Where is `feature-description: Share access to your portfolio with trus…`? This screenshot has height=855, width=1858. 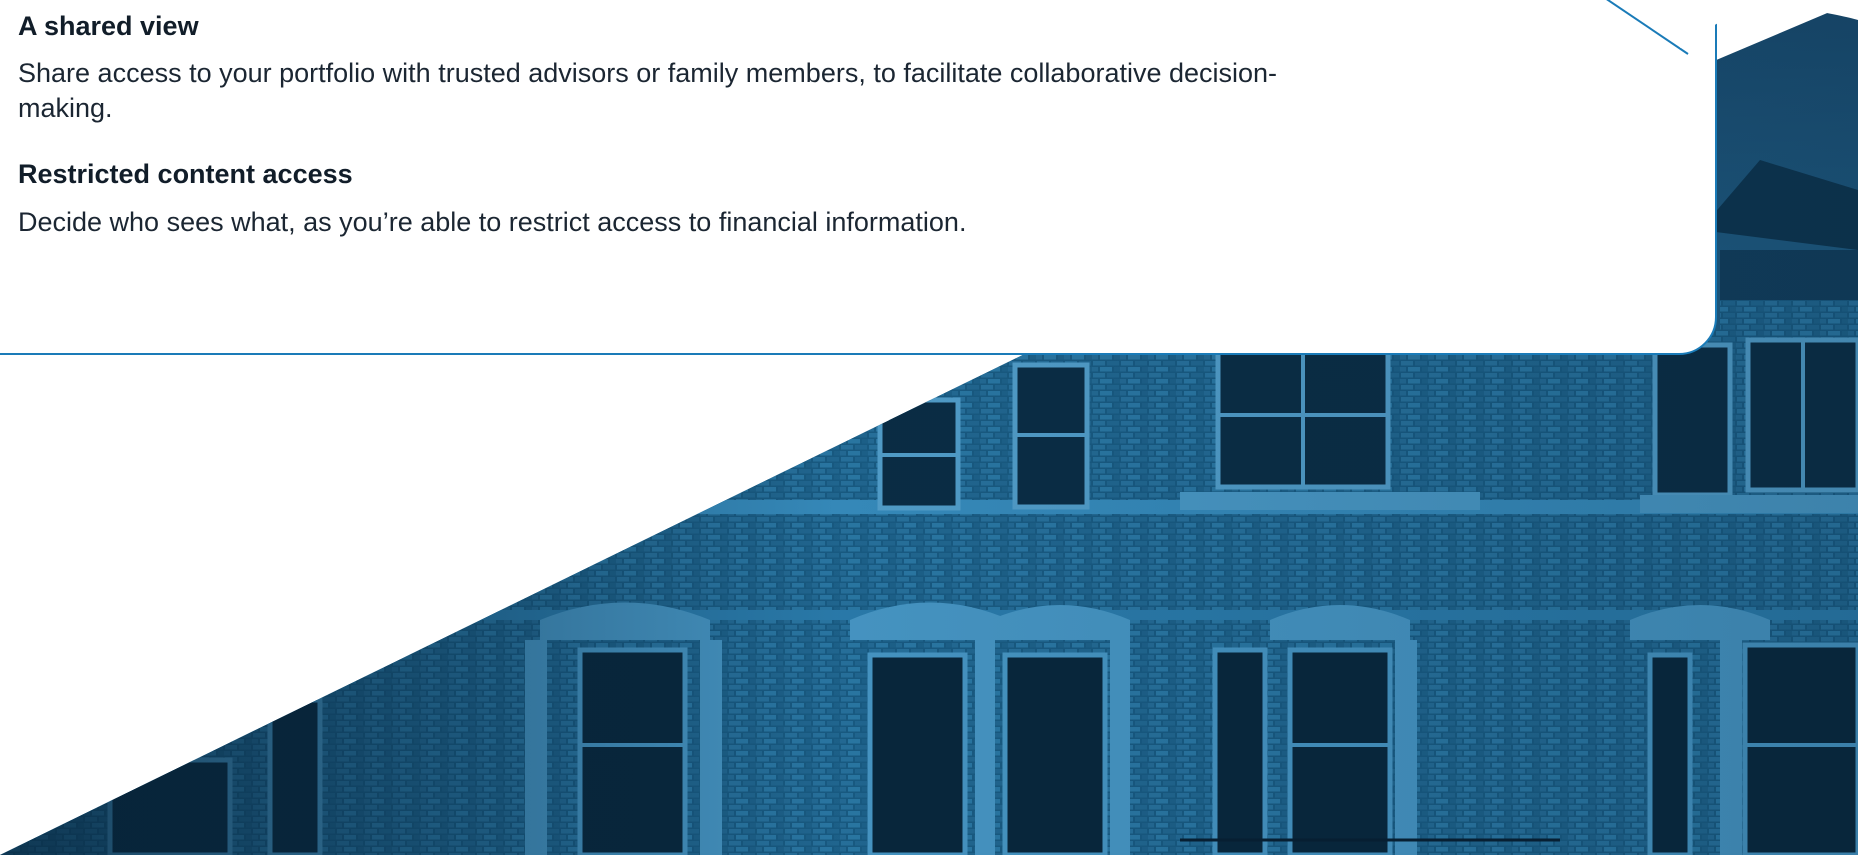
feature-description: Share access to your portfolio with trus… is located at coordinates (648, 91).